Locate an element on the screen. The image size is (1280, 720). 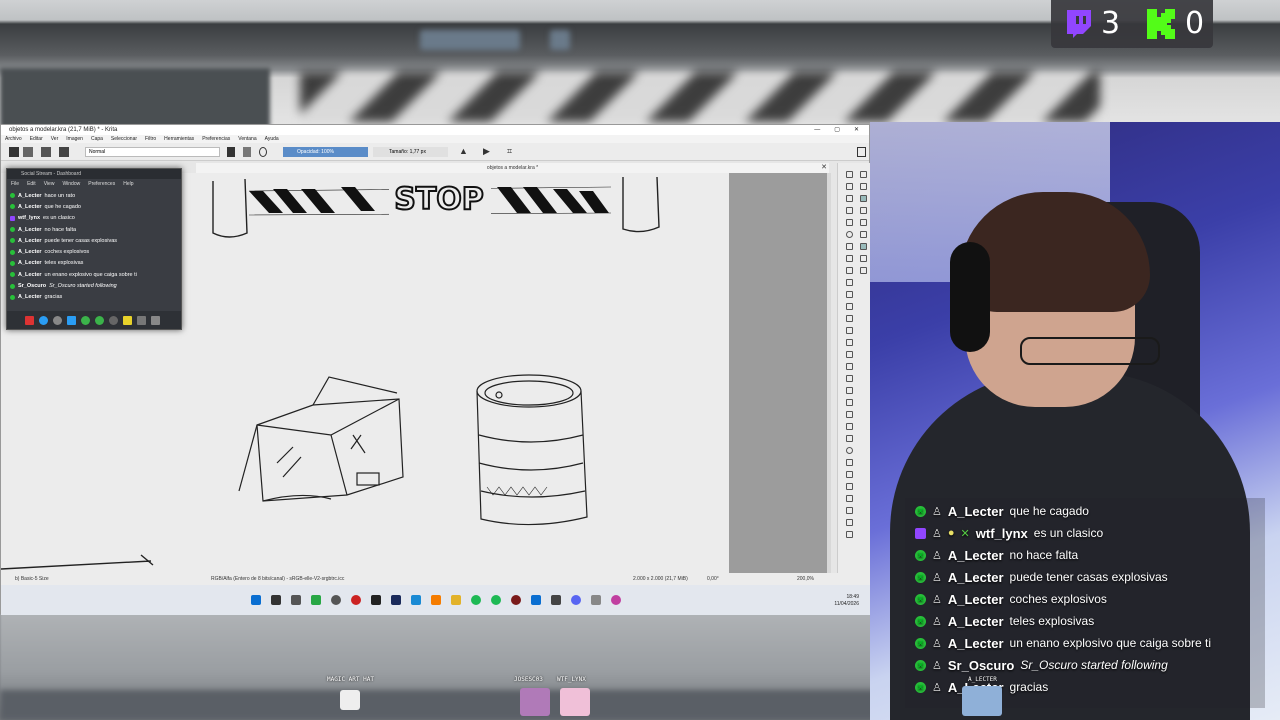
blender-icon is located at coordinates (436, 600).